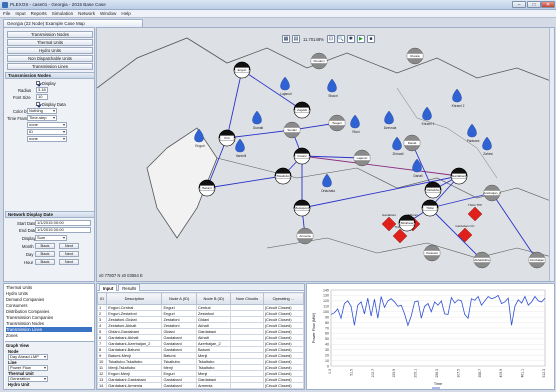 The height and width of the screenshot is (392, 556). I want to click on hydro-unit-icon: Zhinvali, so click(398, 146).